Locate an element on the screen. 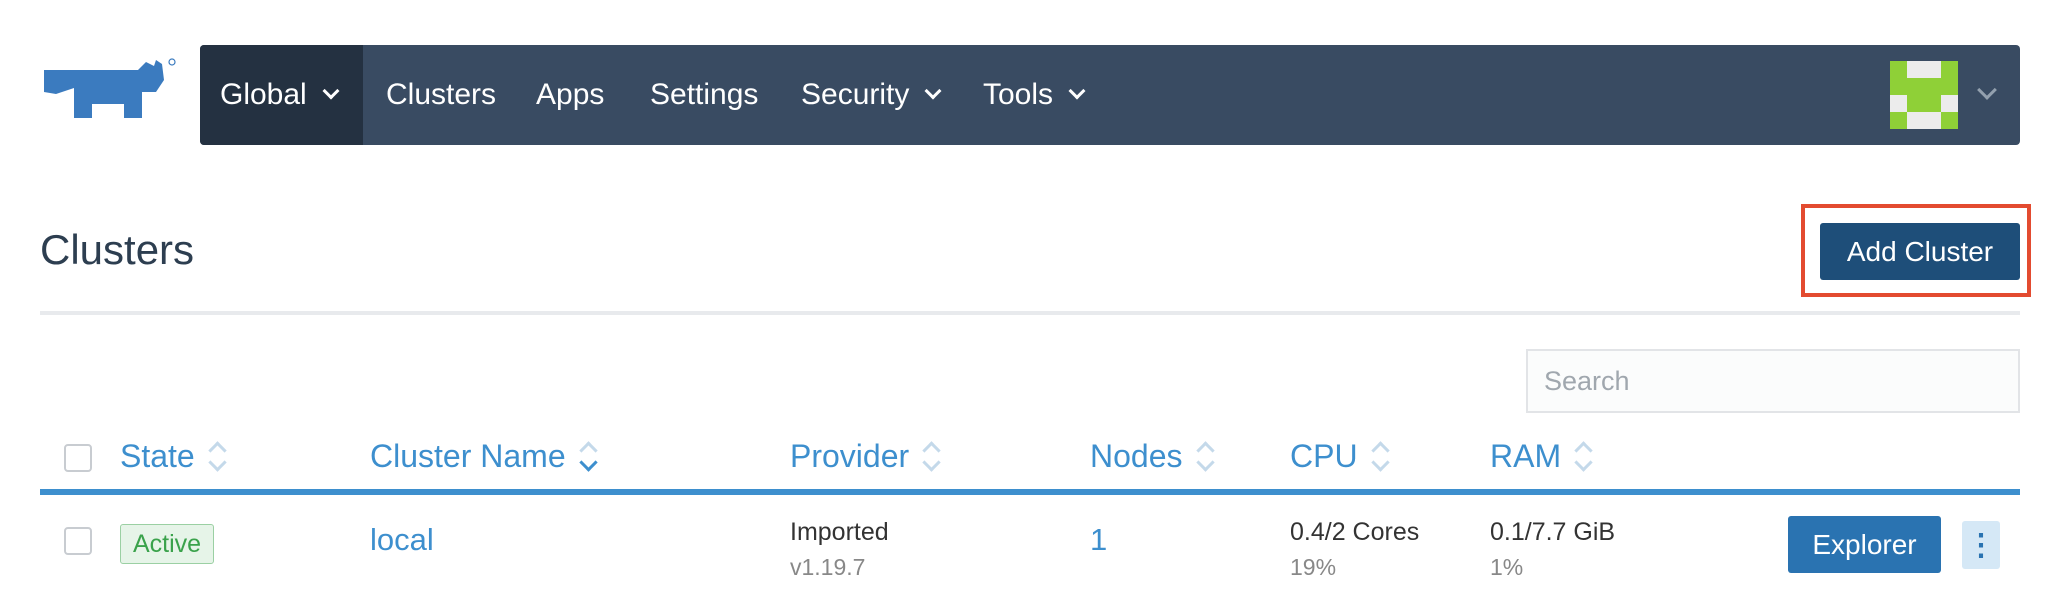 The width and height of the screenshot is (2058, 600). nav-tools-dropdown: Tools is located at coordinates (1034, 95).